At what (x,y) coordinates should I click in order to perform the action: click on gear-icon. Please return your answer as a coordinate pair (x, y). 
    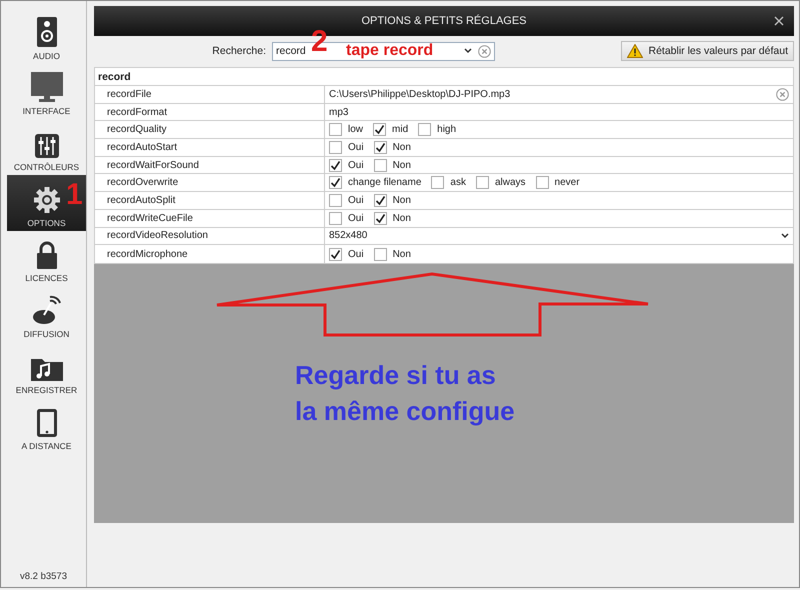
    Looking at the image, I should click on (46, 200).